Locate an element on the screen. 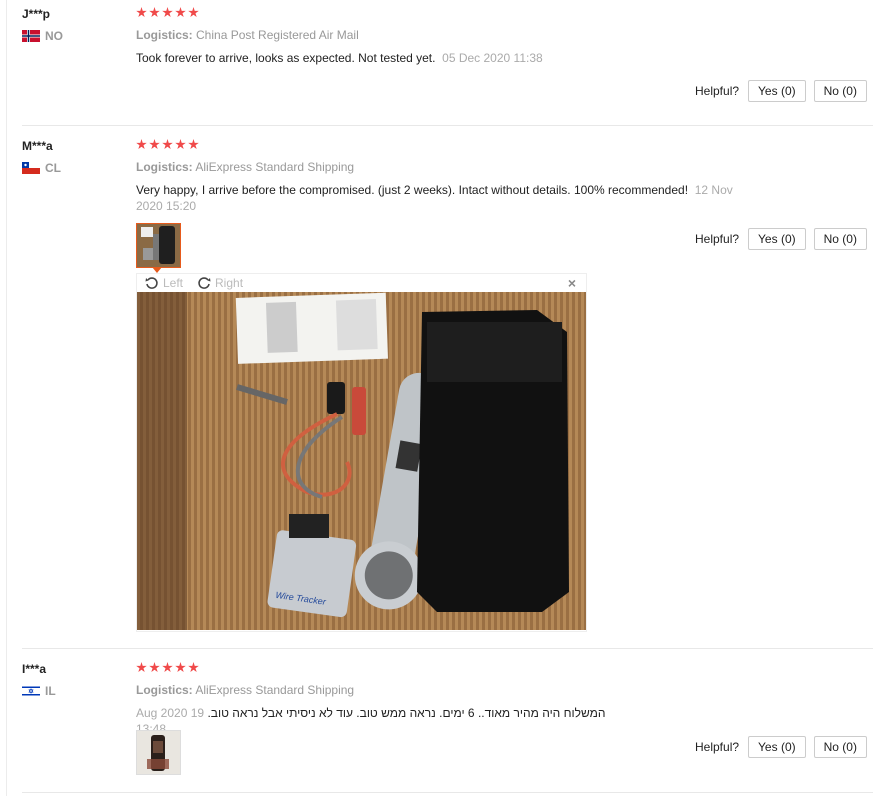 The height and width of the screenshot is (796, 894). review-date: 05 Dec 2020 11:38 is located at coordinates (492, 58).